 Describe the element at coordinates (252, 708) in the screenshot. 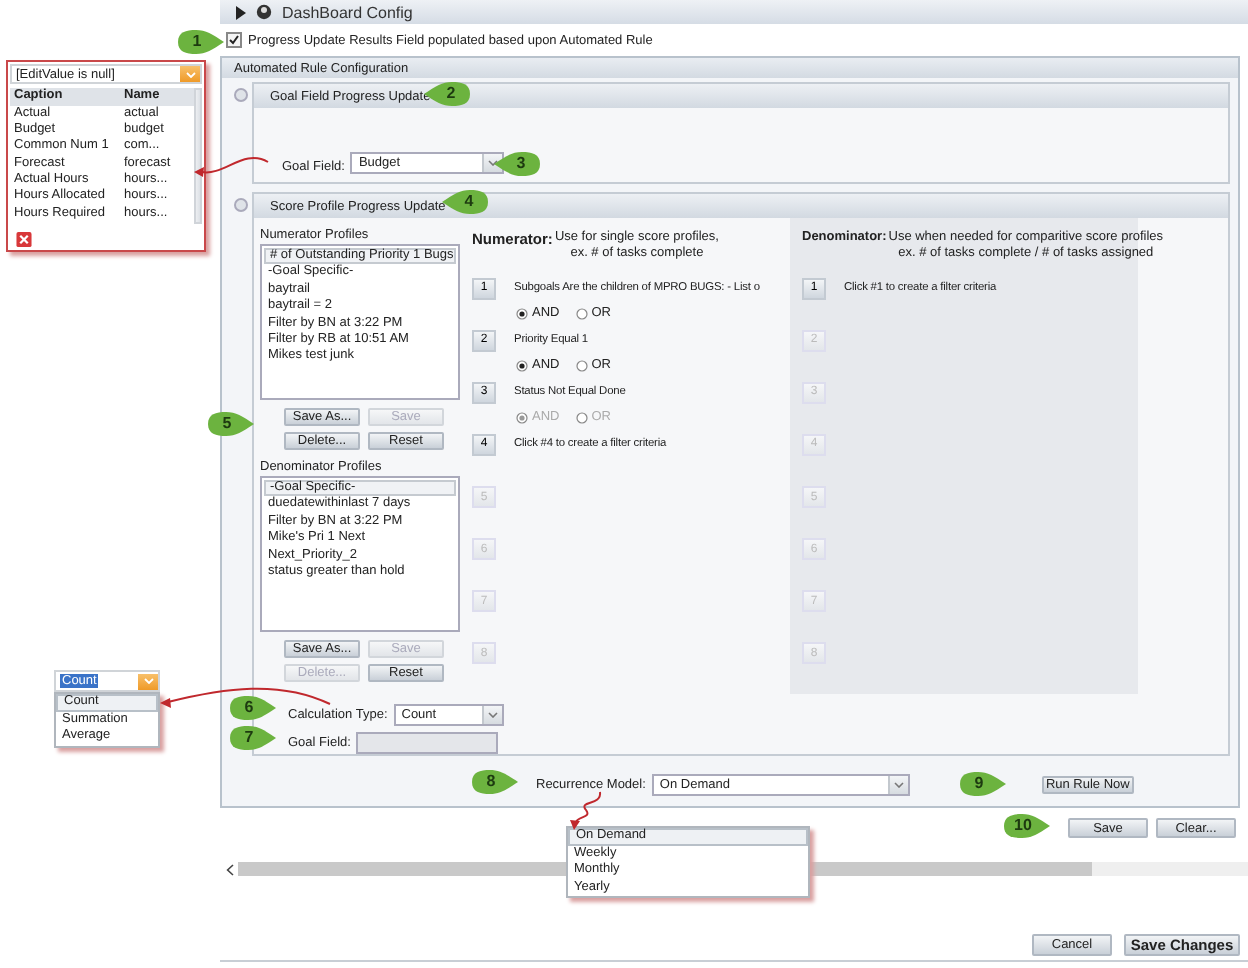

I see `callout-marker: 6` at that location.